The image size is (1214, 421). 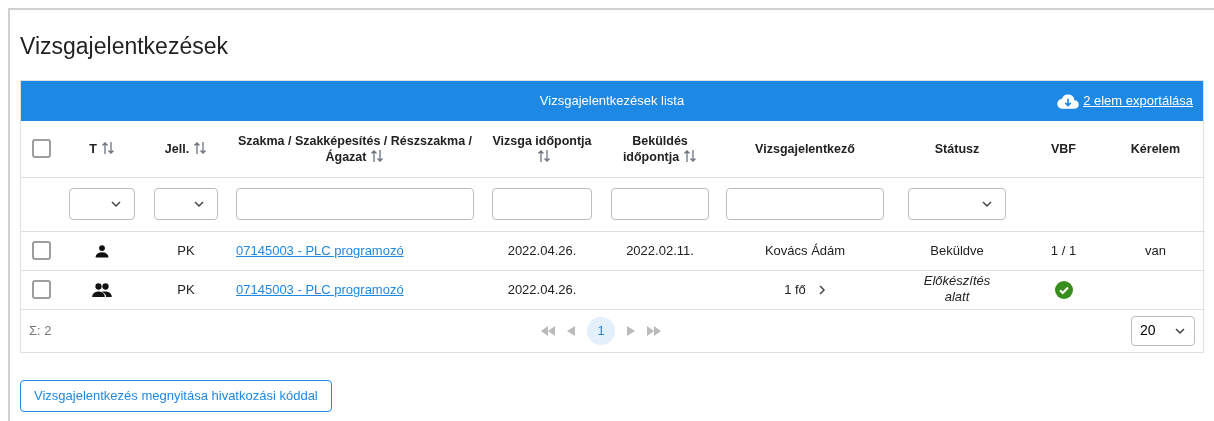 What do you see at coordinates (1155, 250) in the screenshot?
I see `table-cell: van` at bounding box center [1155, 250].